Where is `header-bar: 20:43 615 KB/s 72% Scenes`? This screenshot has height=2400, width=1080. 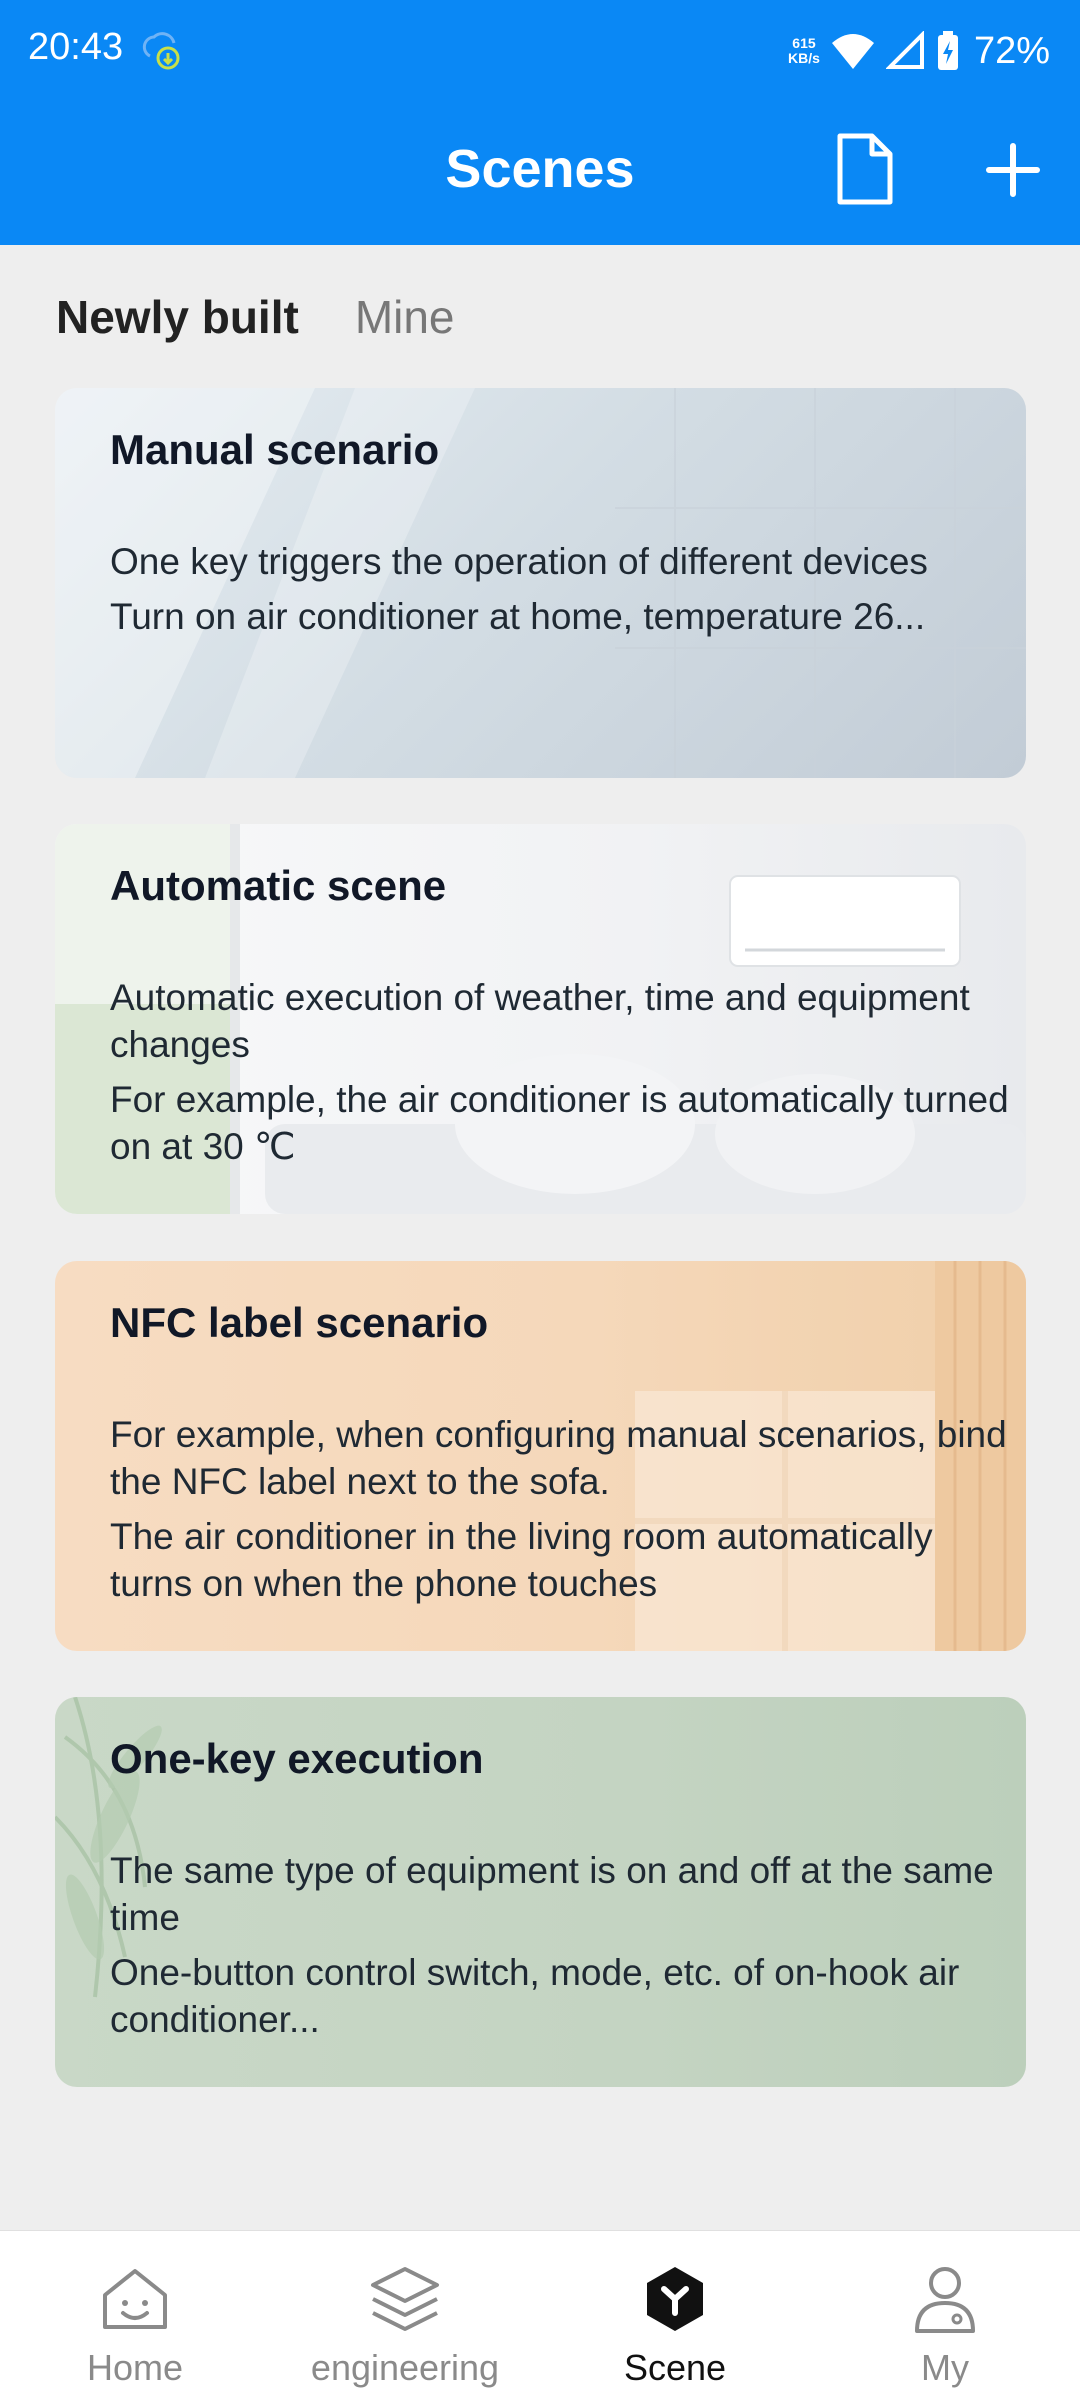 header-bar: 20:43 615 KB/s 72% Scenes is located at coordinates (540, 122).